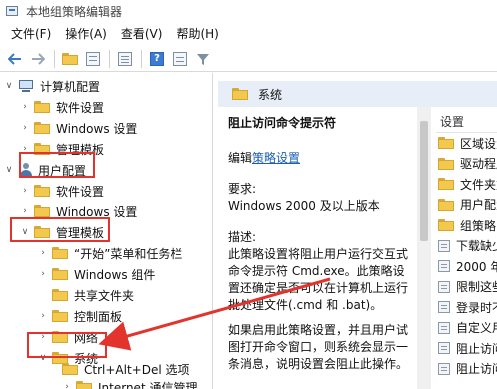 The image size is (497, 389). I want to click on settings-list-item: 登录时不, so click(466, 307).